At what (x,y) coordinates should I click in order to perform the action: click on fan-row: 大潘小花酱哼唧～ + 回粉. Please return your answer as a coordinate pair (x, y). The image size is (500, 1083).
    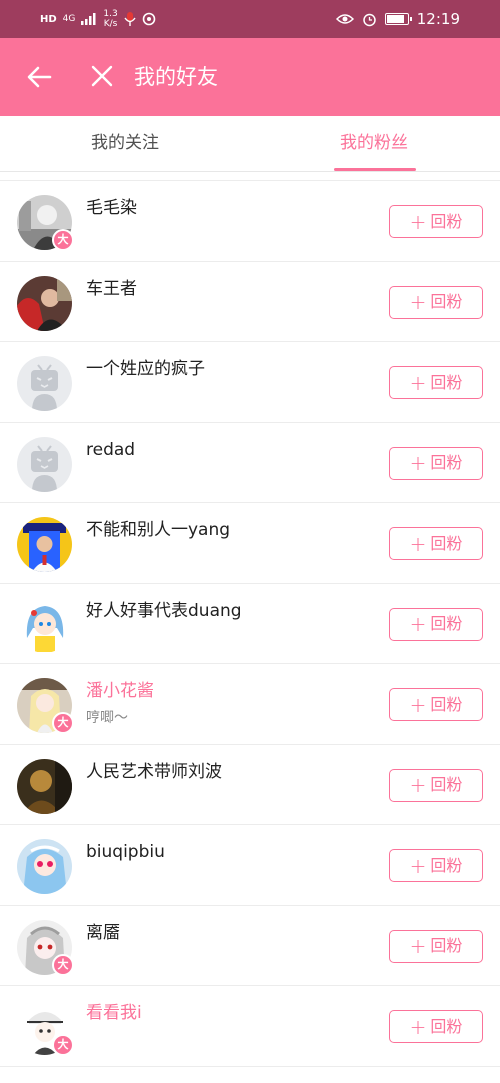
    Looking at the image, I should click on (250, 704).